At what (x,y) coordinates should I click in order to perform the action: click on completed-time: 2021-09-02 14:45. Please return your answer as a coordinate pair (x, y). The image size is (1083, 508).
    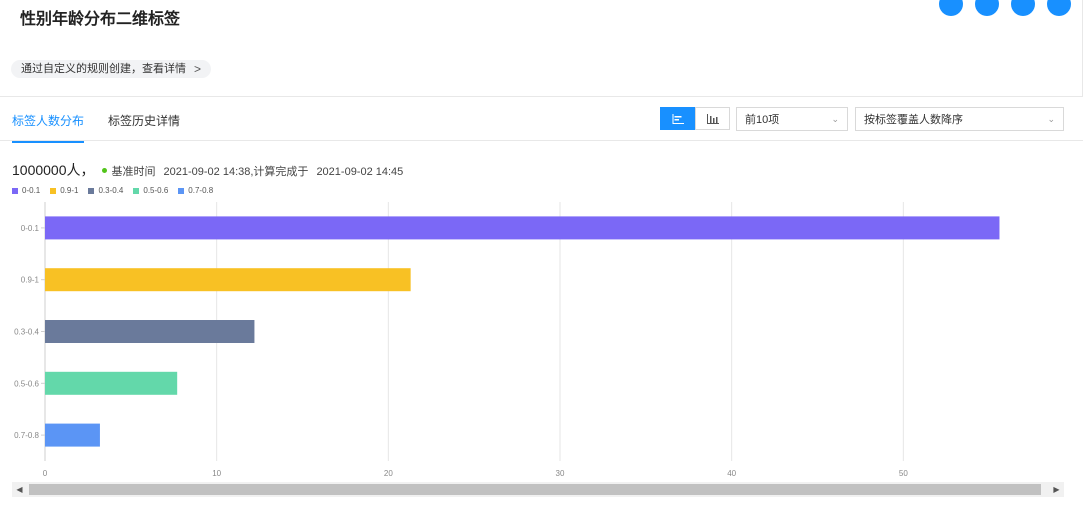
    Looking at the image, I should click on (360, 172).